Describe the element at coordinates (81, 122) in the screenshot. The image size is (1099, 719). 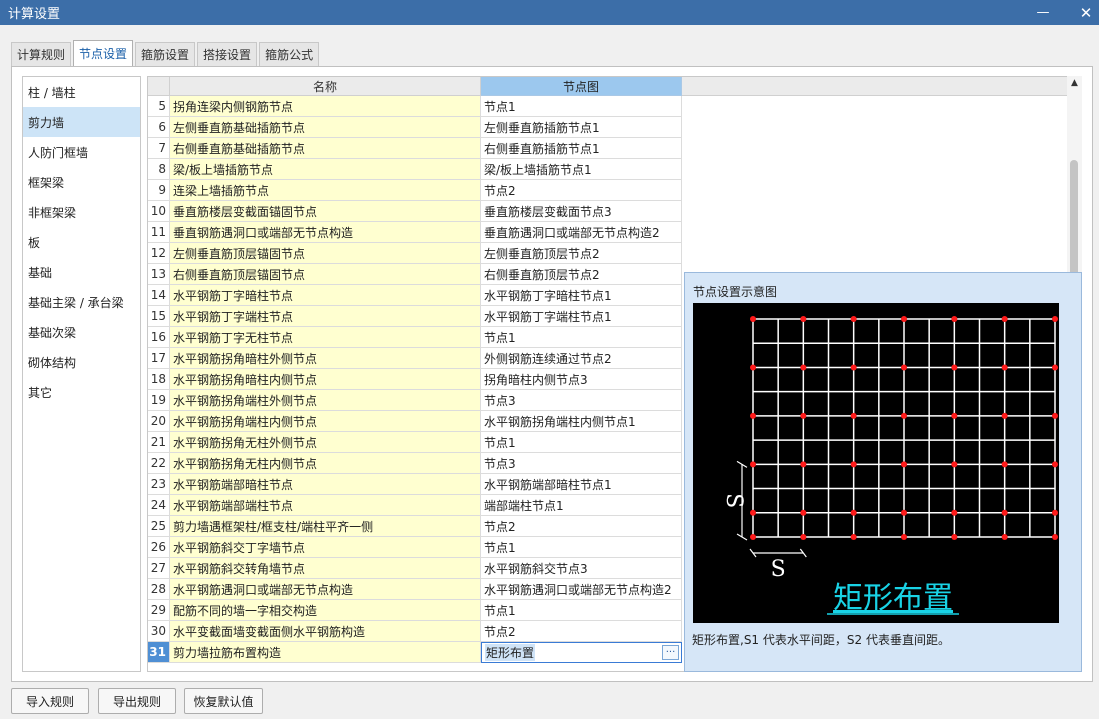
I see `sidebar-item-shear-wall: 剪力墙` at that location.